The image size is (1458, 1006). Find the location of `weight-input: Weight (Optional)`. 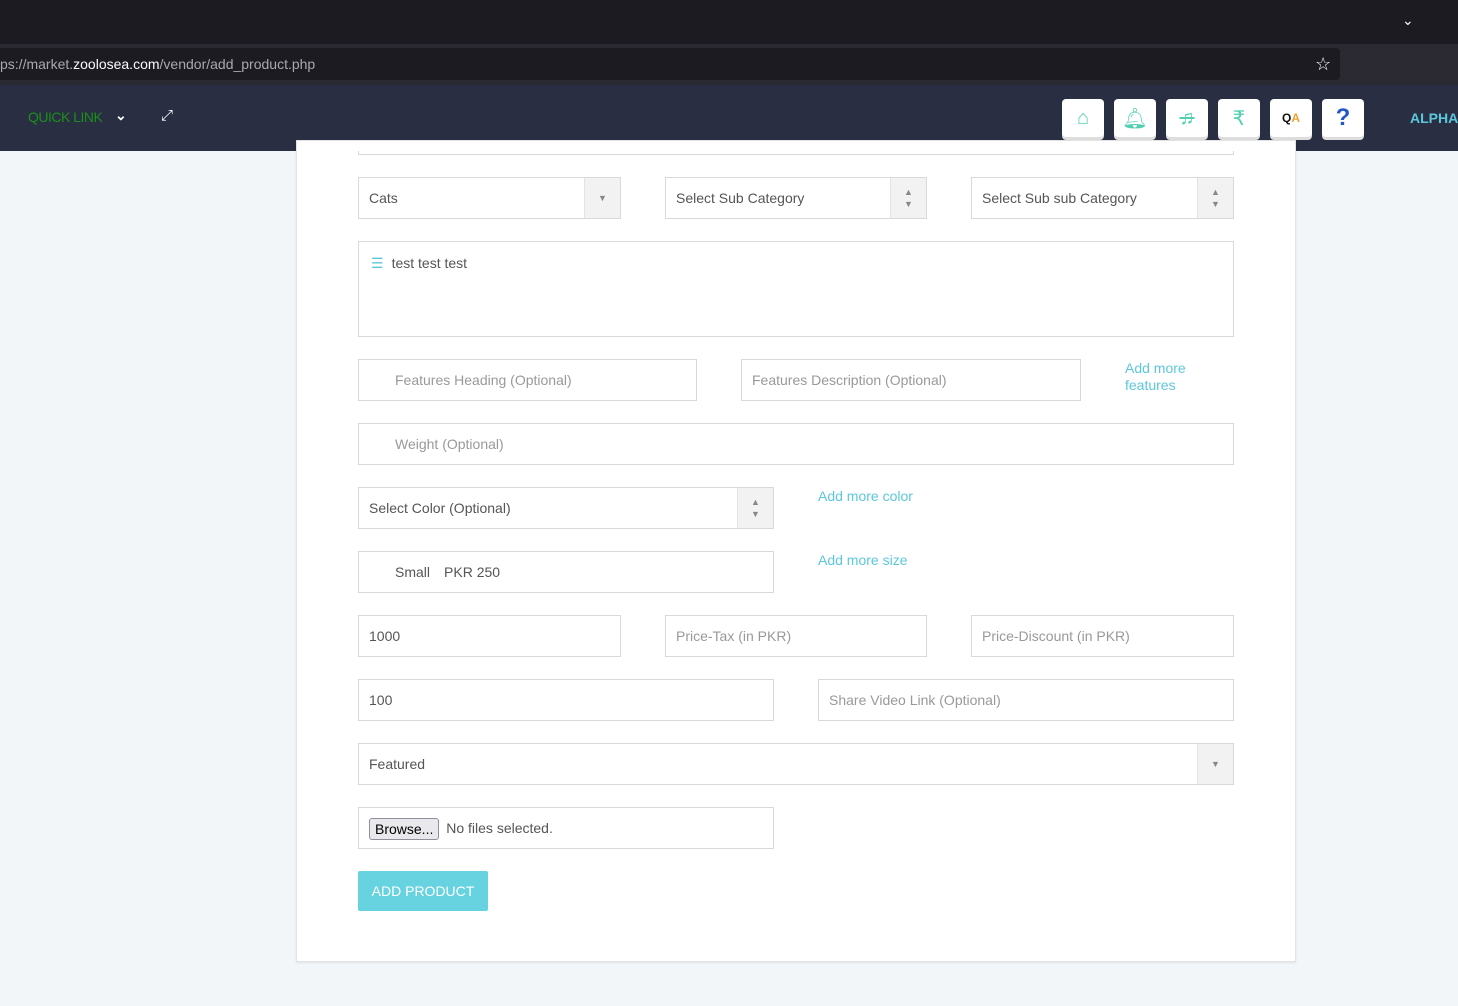

weight-input: Weight (Optional) is located at coordinates (796, 444).